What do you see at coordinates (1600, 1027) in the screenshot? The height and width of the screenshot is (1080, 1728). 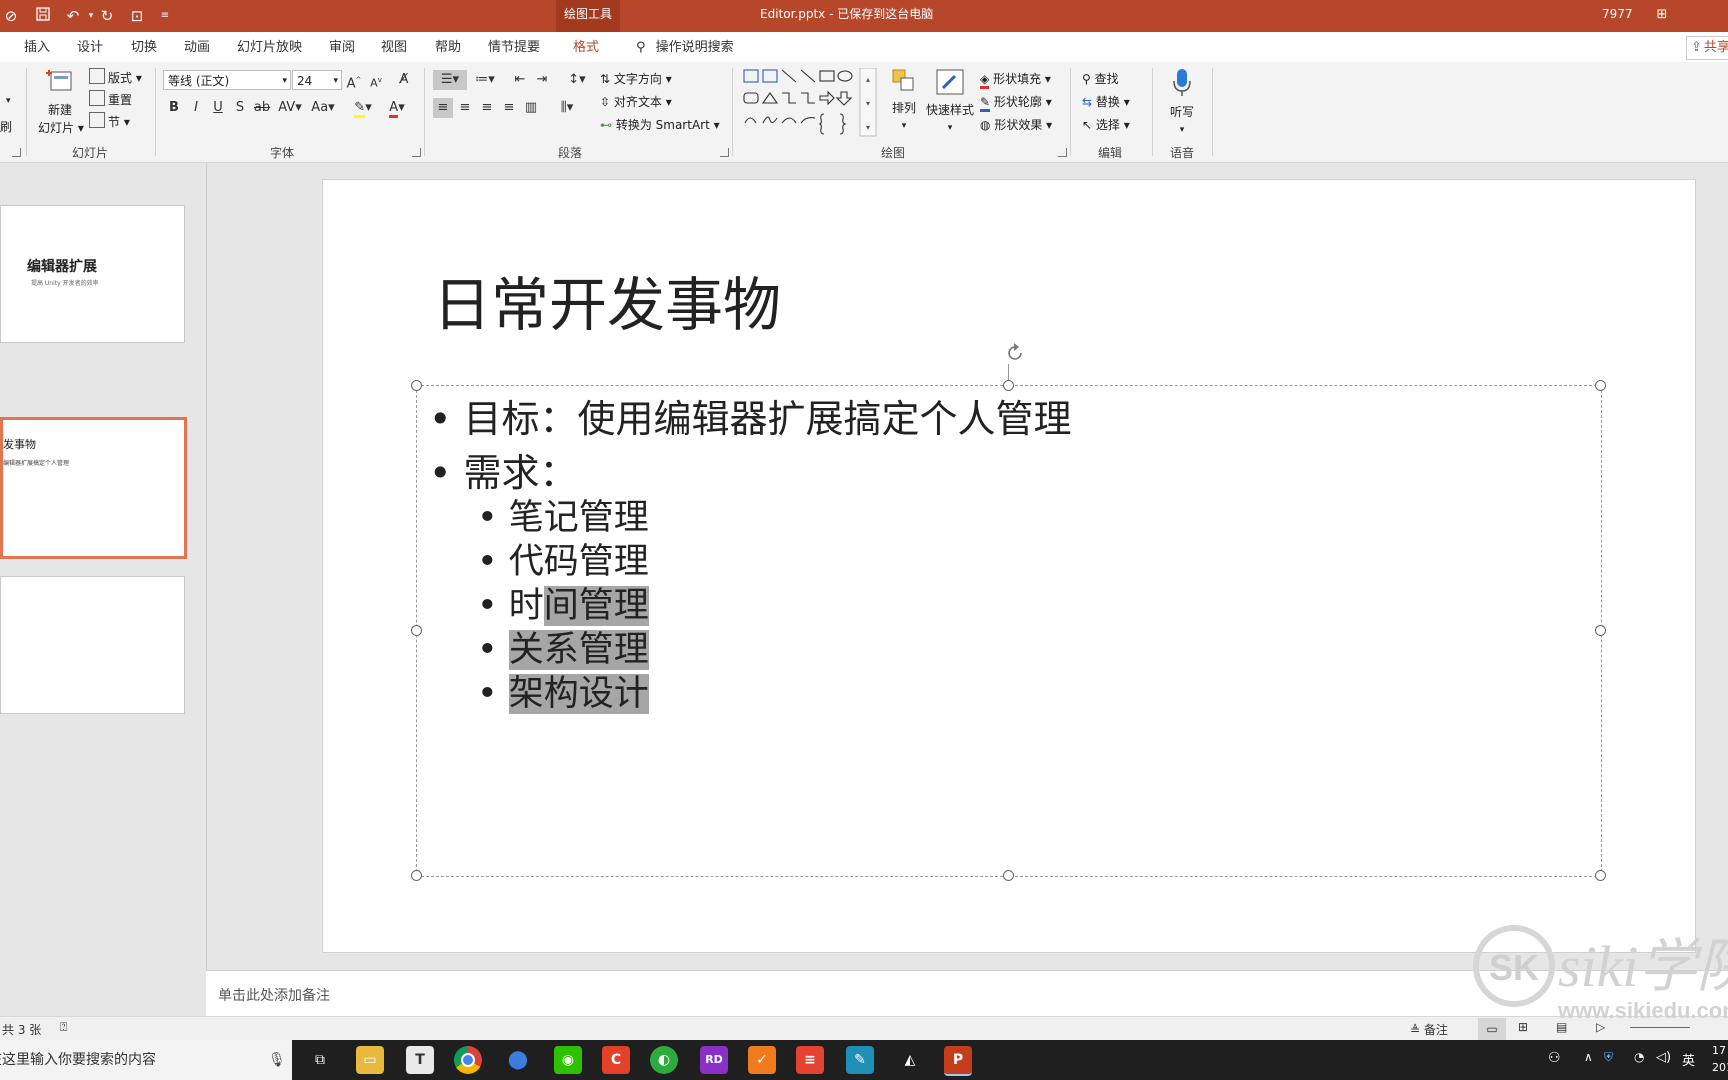 I see `slideshow-view-icon: ▷` at bounding box center [1600, 1027].